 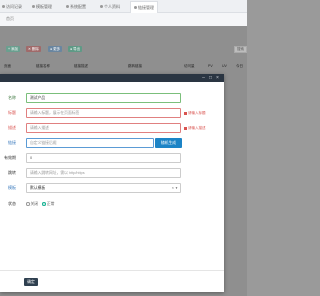 I want to click on col-header: 页面, so click(x=7, y=66).